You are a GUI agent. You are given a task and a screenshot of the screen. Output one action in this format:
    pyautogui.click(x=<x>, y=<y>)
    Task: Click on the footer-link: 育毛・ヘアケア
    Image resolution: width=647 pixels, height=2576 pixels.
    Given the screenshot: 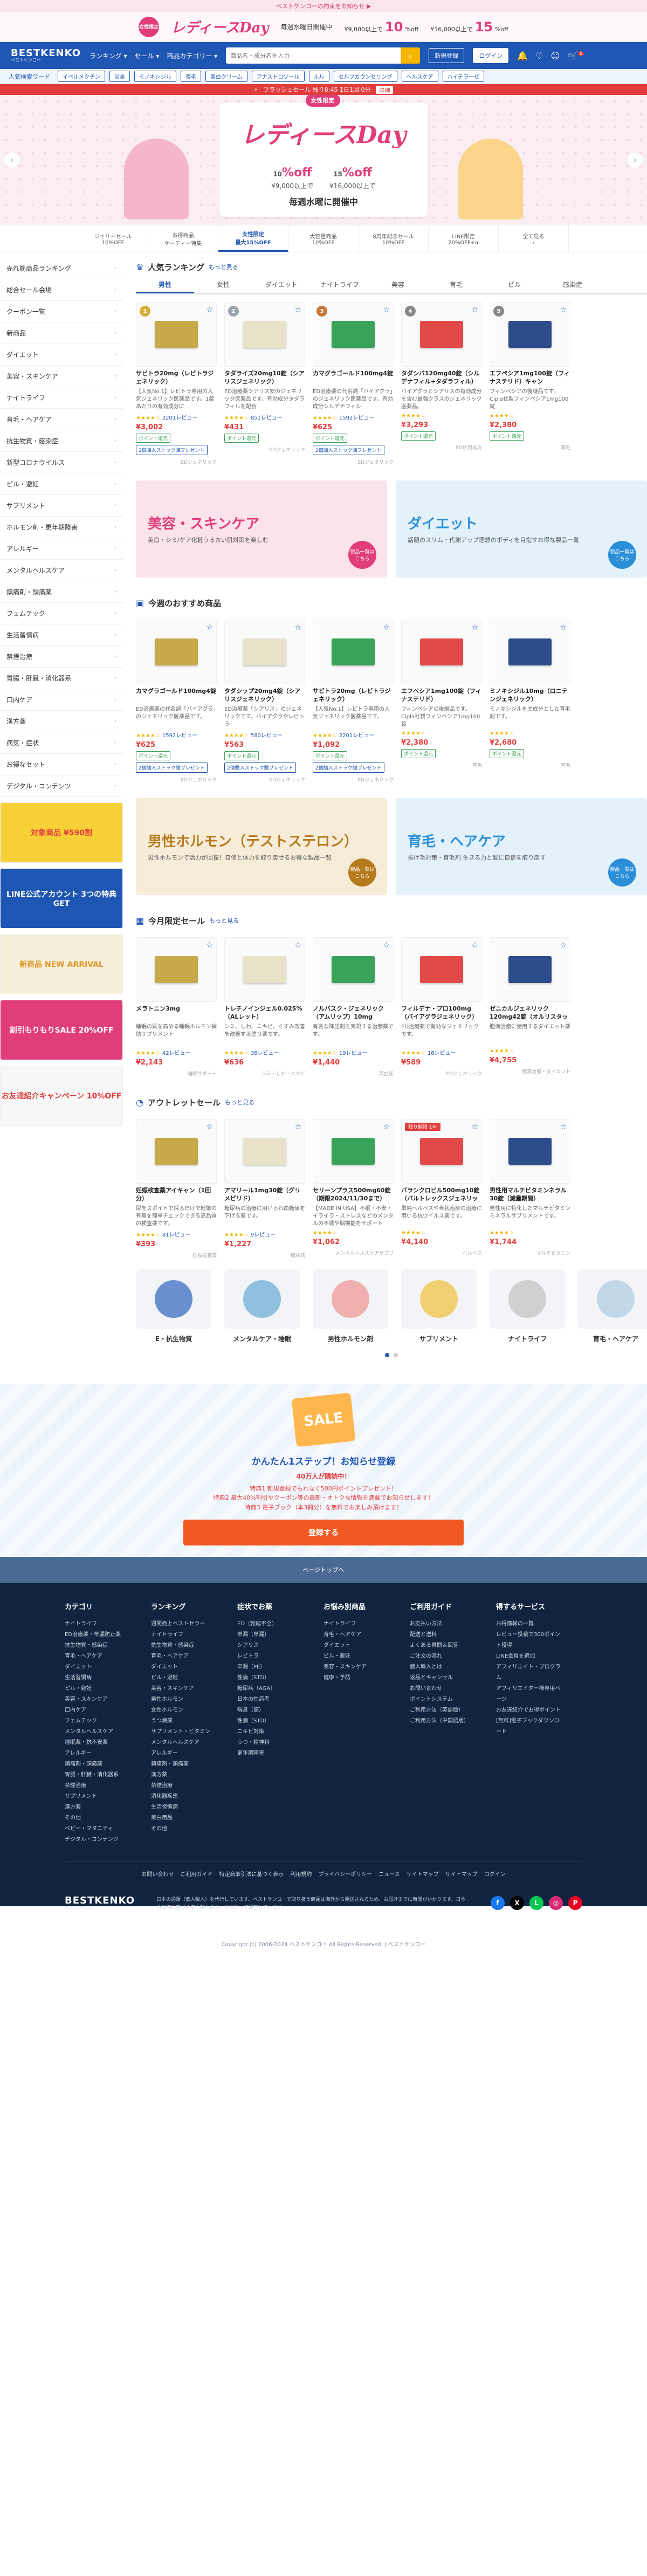 What is the action you would take?
    pyautogui.click(x=183, y=1656)
    